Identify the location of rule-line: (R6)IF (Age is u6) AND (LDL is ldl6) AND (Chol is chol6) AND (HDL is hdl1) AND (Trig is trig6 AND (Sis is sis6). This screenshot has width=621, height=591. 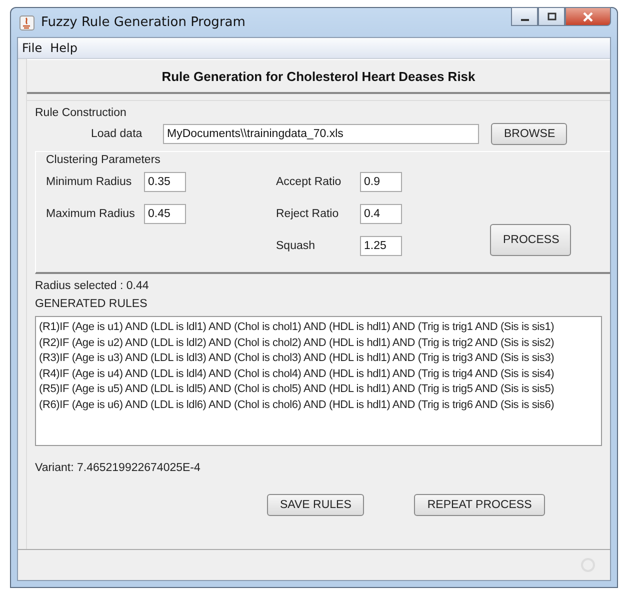
(297, 405).